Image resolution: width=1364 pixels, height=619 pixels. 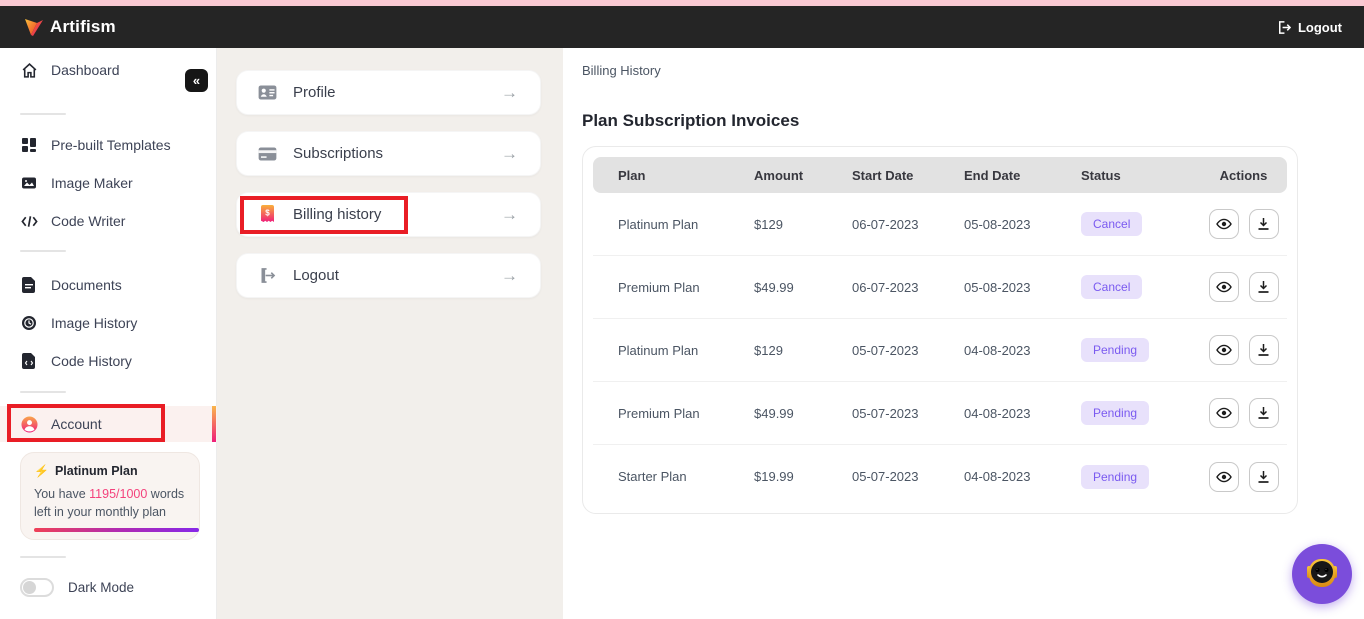 I want to click on topbar-logout-label: Logout, so click(x=1319, y=27).